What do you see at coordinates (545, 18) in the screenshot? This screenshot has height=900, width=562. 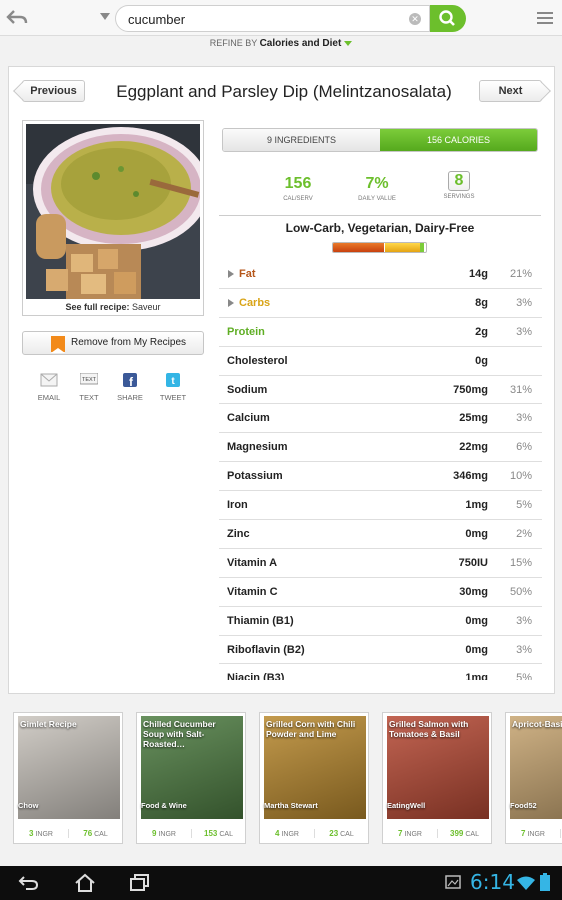 I see `overflow-menu-icon` at bounding box center [545, 18].